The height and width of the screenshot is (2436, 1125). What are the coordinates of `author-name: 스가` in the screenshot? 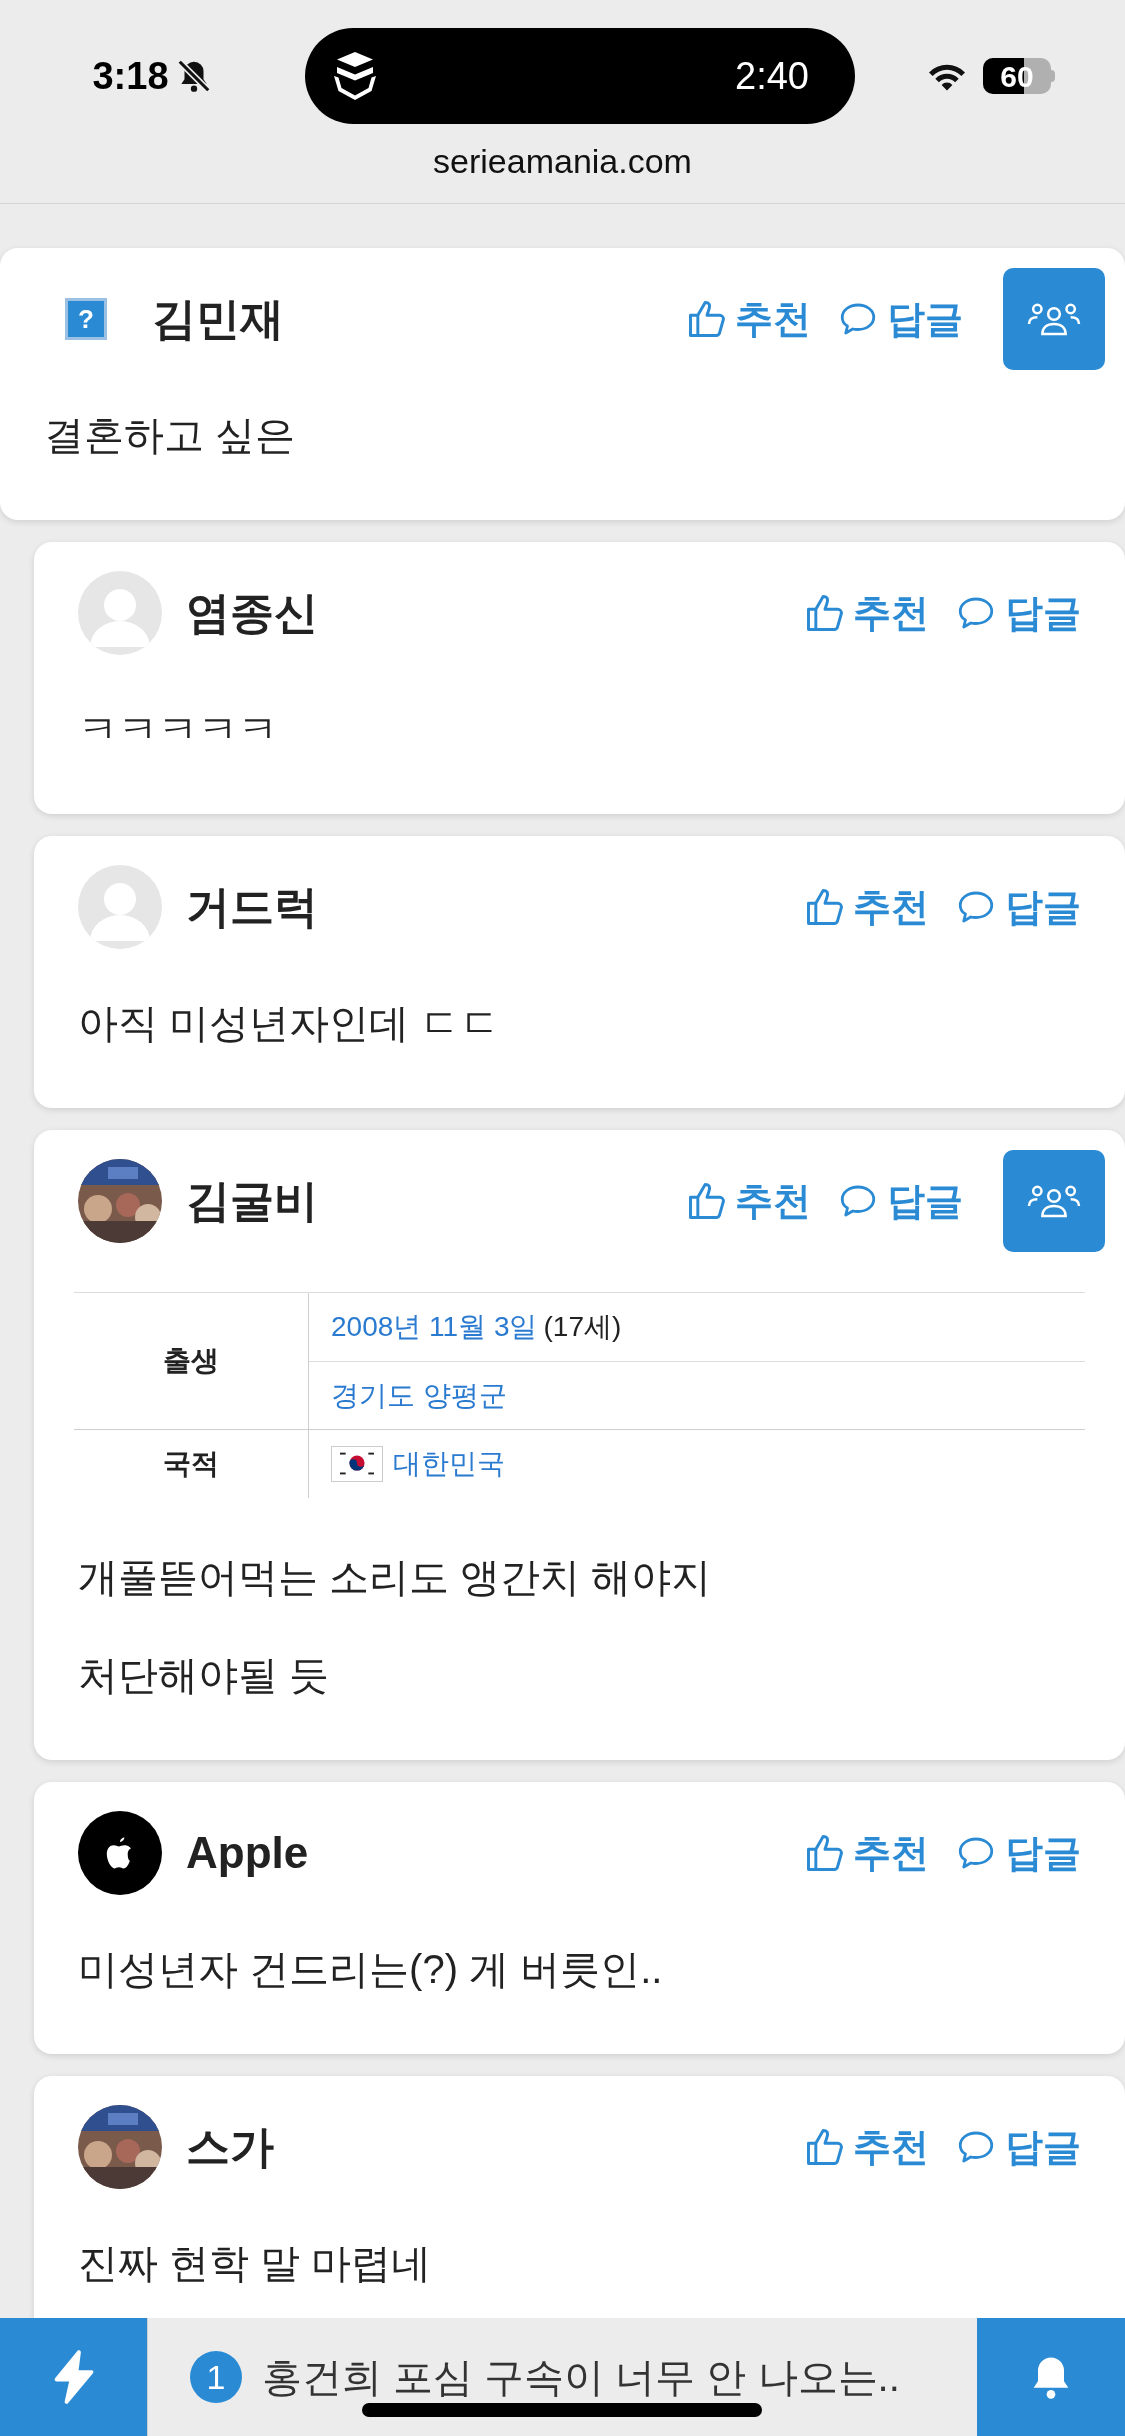 It's located at (230, 2147).